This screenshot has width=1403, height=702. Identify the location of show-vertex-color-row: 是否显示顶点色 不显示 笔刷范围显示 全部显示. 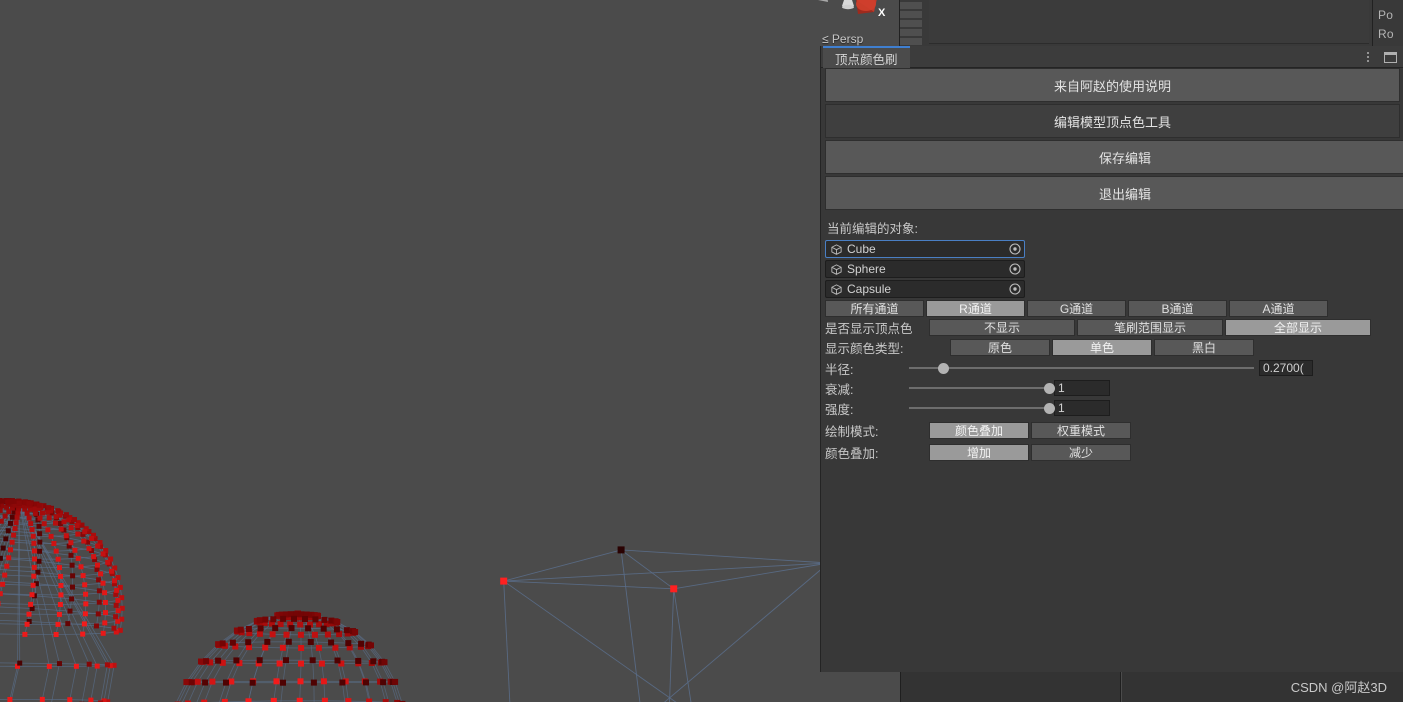
(1114, 327).